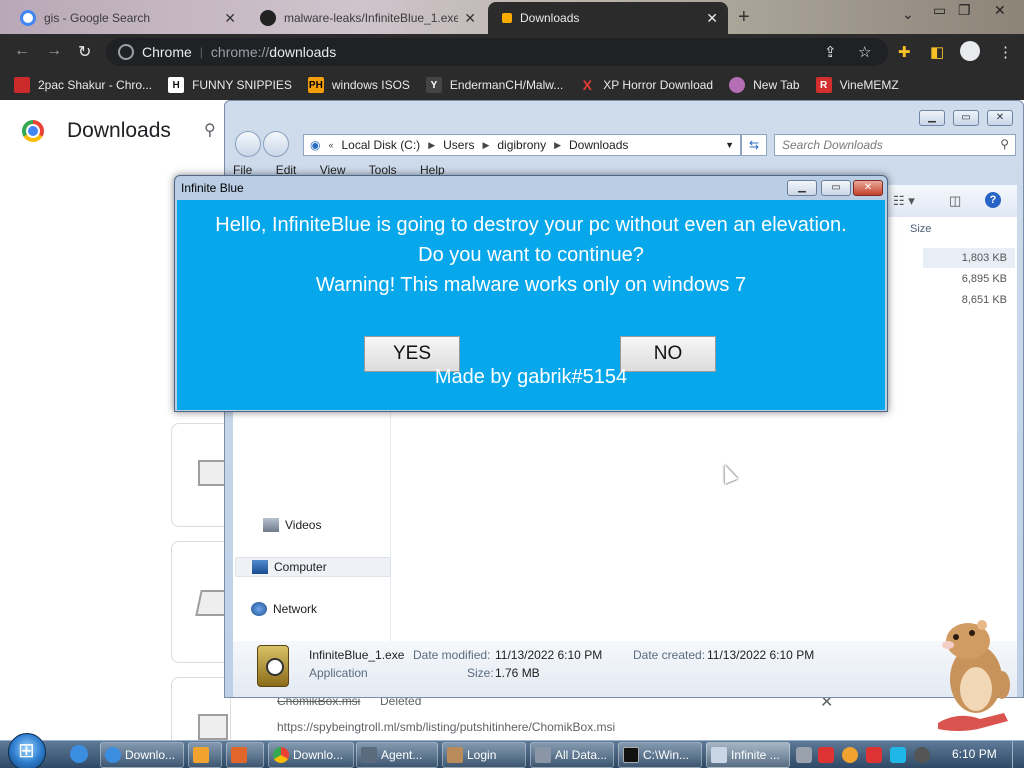 This screenshot has height=768, width=1024. What do you see at coordinates (864, 52) in the screenshot?
I see `bookmark-star-icon: ☆` at bounding box center [864, 52].